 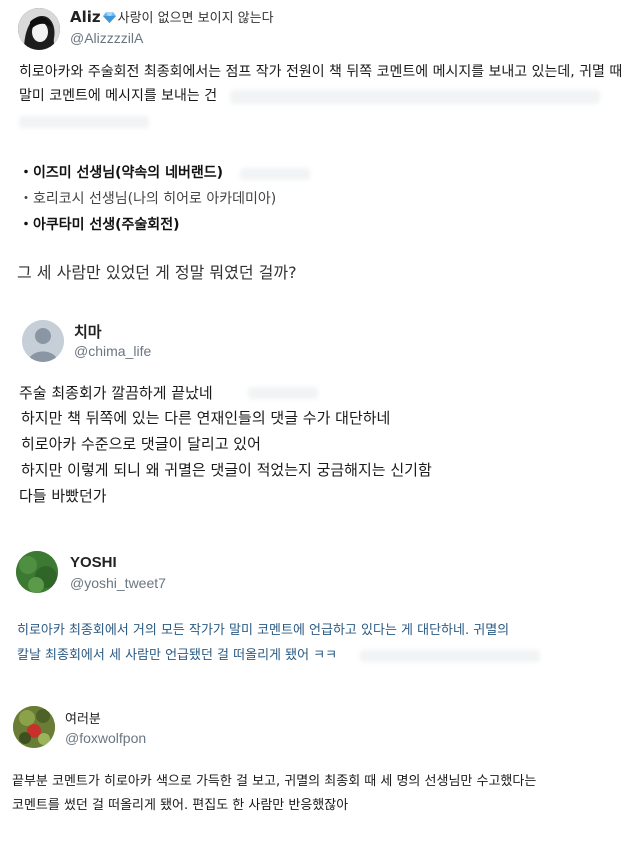 What do you see at coordinates (63, 496) in the screenshot?
I see `tweet-line: 다들 바빴던가` at bounding box center [63, 496].